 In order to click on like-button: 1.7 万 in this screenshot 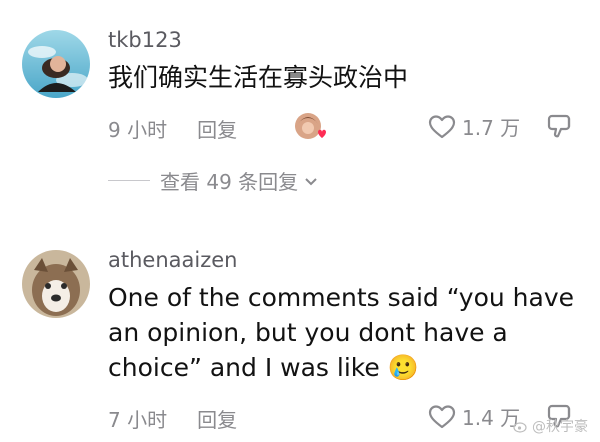, I will do `click(474, 126)`.